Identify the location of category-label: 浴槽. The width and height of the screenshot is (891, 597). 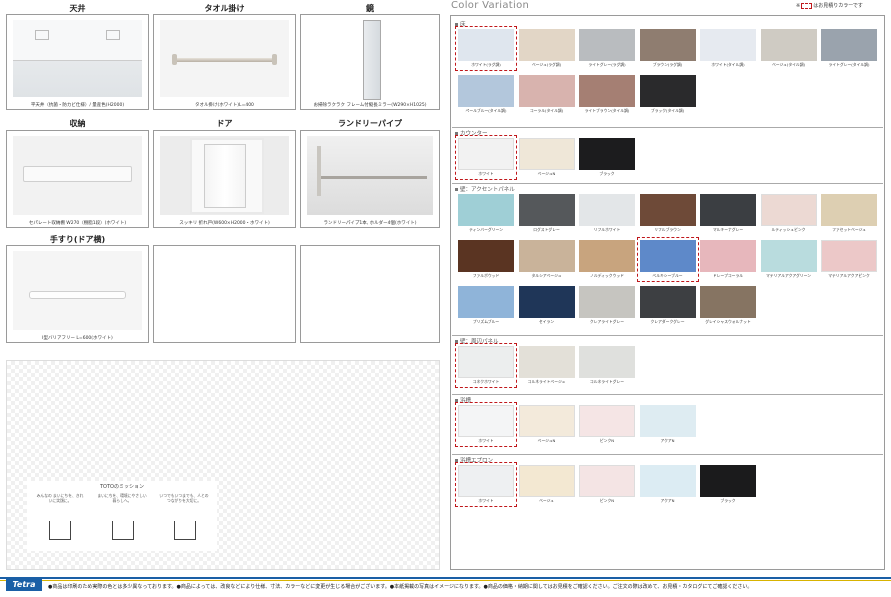
(463, 400).